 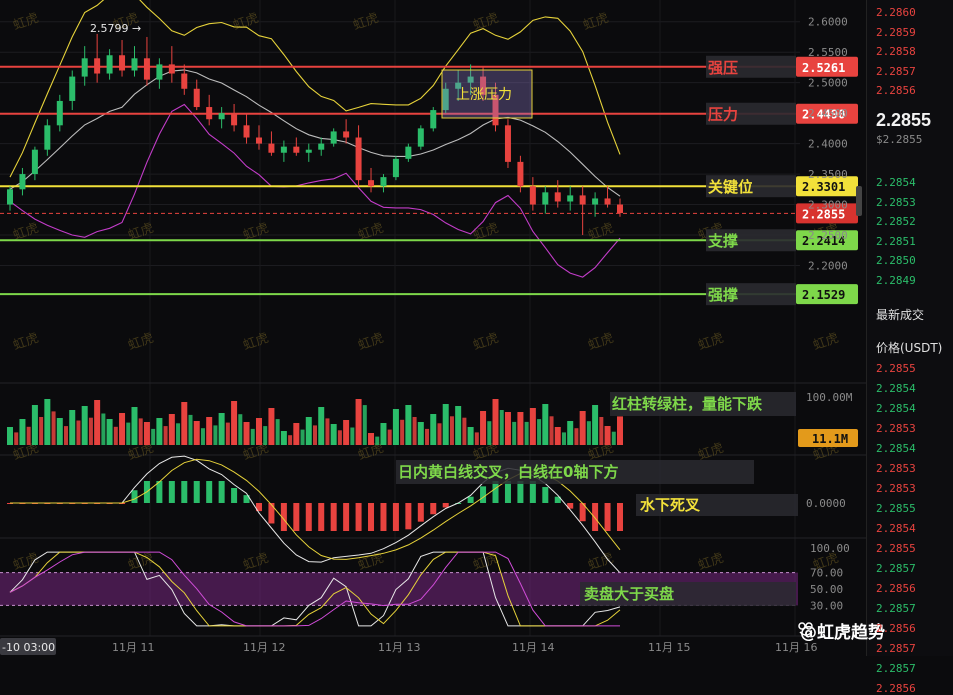 I want to click on macd-tick: 0.0000, so click(x=826, y=503).